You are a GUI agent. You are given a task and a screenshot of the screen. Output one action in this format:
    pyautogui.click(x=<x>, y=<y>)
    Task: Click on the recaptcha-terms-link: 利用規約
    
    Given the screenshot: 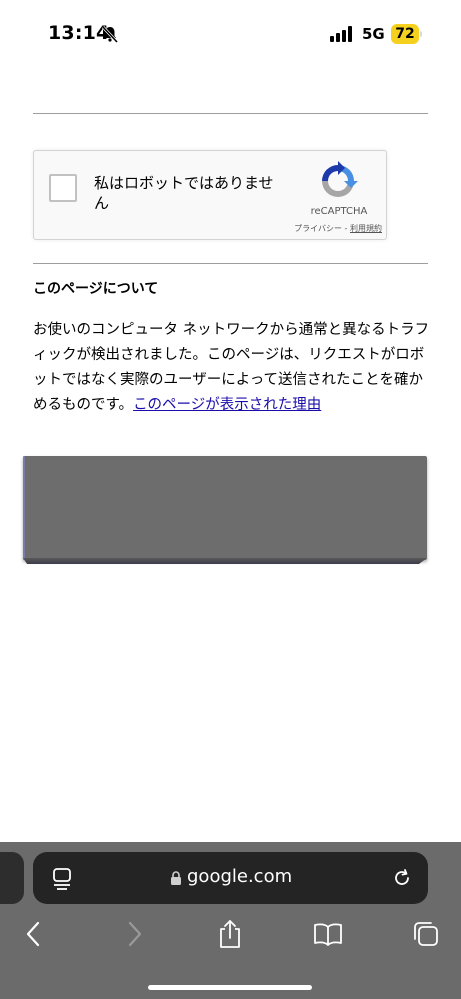 What is the action you would take?
    pyautogui.click(x=366, y=228)
    